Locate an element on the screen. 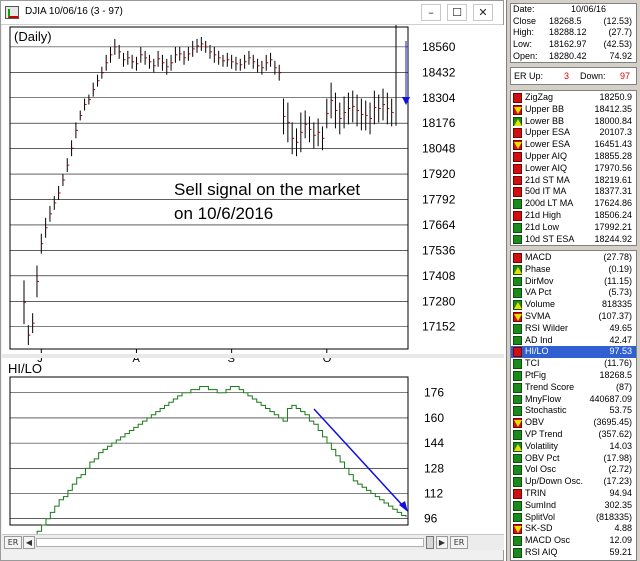 The width and height of the screenshot is (640, 561). minimize-button: – is located at coordinates (431, 12).